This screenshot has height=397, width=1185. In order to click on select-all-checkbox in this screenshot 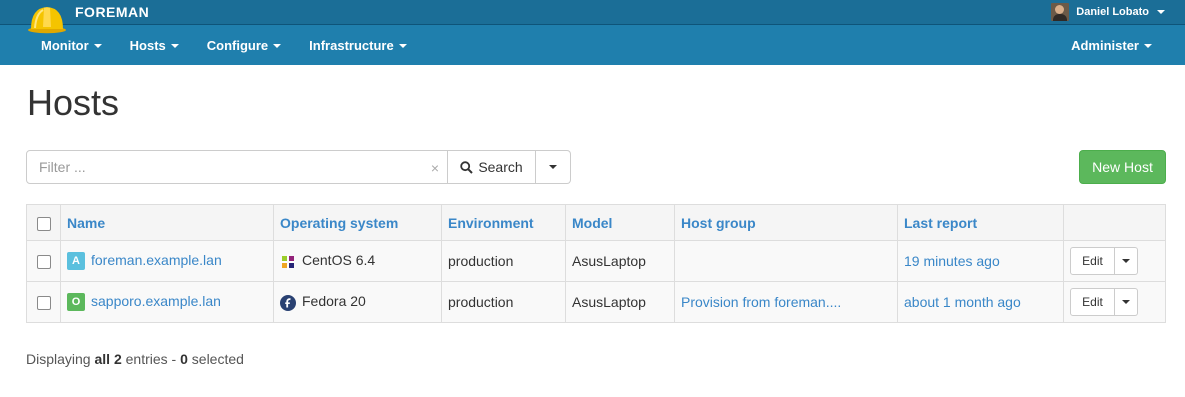, I will do `click(44, 223)`.